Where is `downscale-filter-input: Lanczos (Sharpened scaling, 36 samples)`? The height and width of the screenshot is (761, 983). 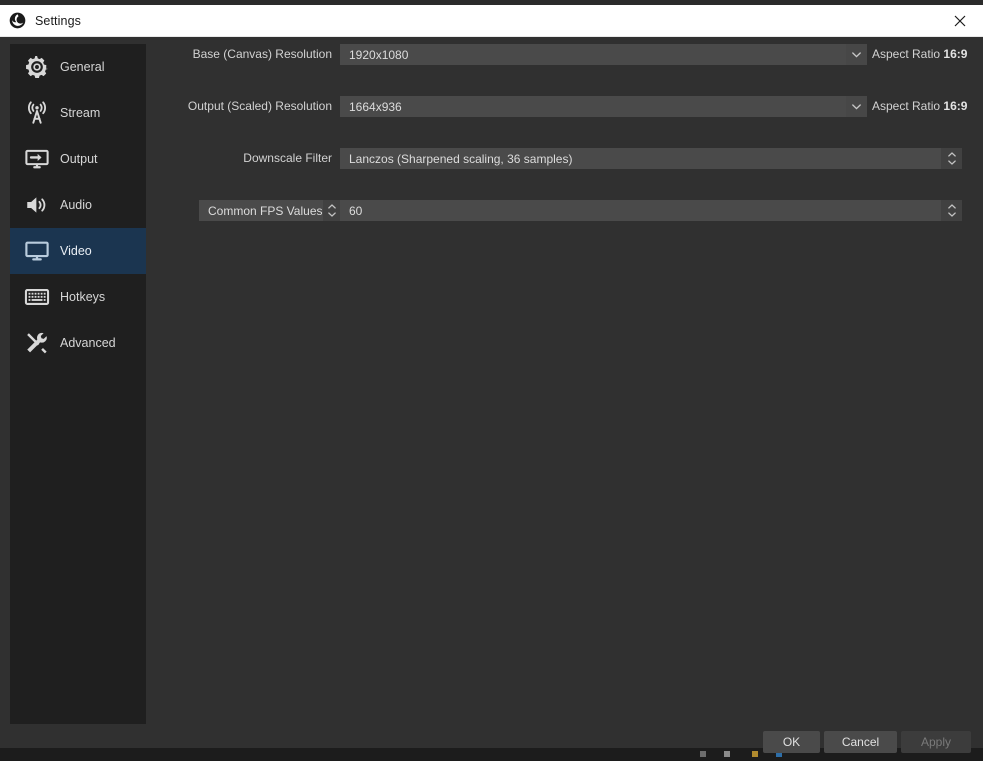 downscale-filter-input: Lanczos (Sharpened scaling, 36 samples) is located at coordinates (640, 158).